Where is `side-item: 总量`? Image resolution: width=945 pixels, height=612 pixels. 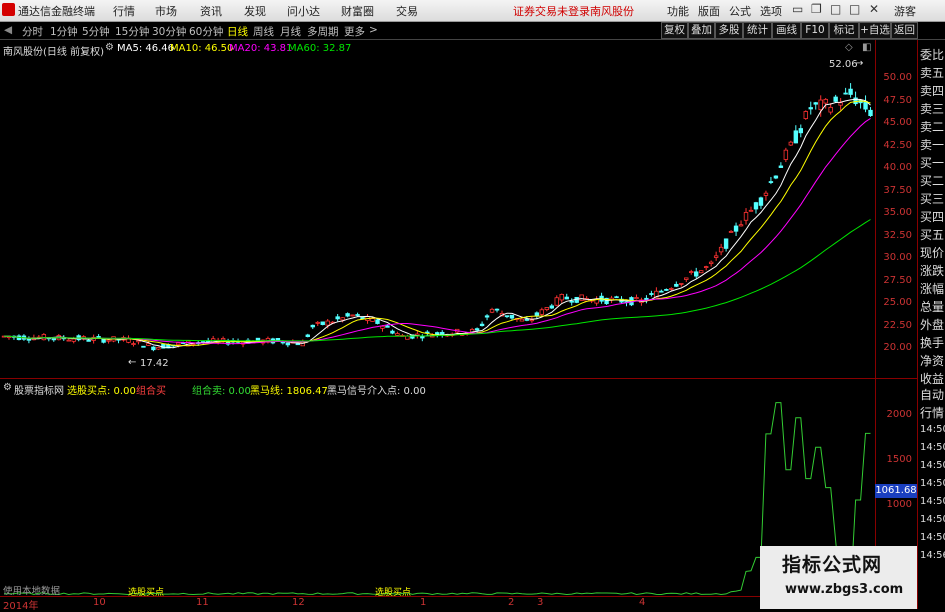
side-item: 总量 is located at coordinates (932, 306).